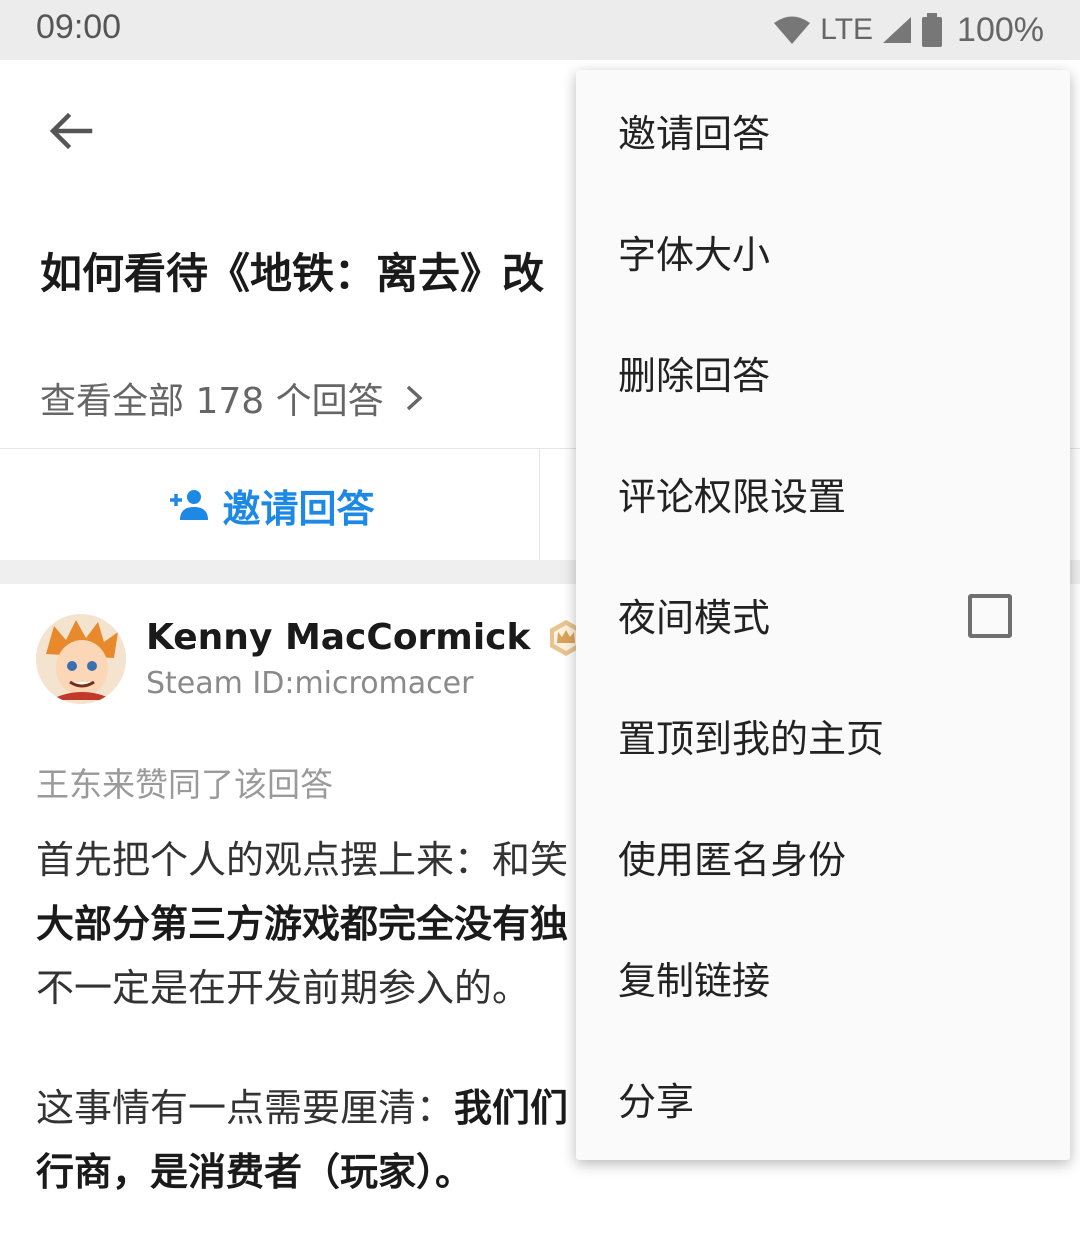 The image size is (1080, 1237). What do you see at coordinates (732, 860) in the screenshot?
I see `menu-item-label: 使用匿名身份` at bounding box center [732, 860].